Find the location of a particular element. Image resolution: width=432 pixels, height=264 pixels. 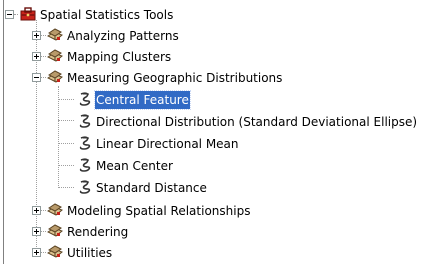

toolbox-icon is located at coordinates (28, 14).